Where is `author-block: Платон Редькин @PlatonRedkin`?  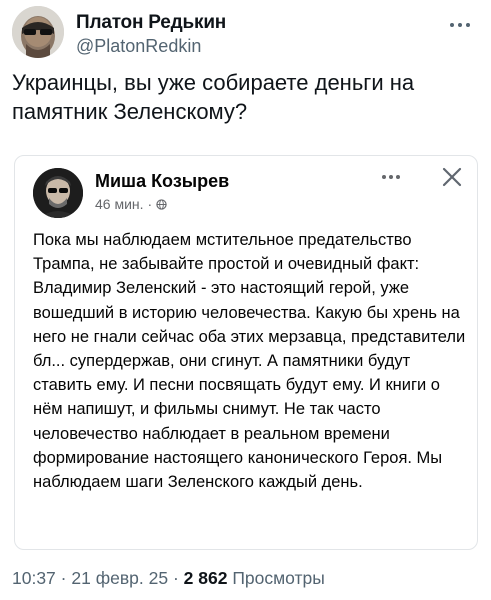
author-block: Платон Редькин @PlatonRedkin is located at coordinates (151, 34).